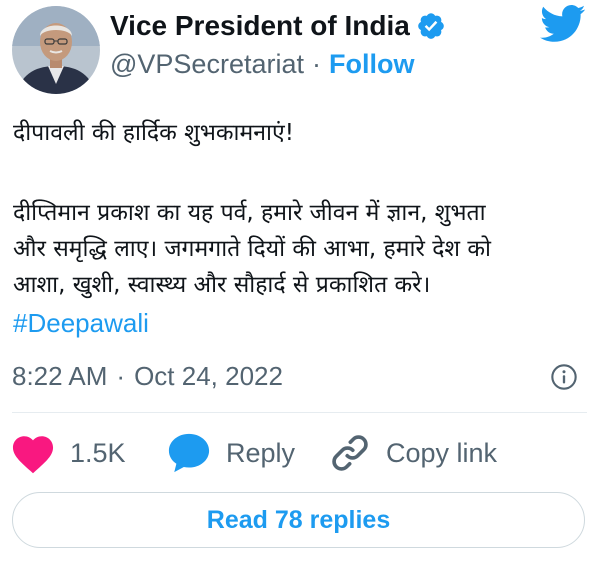  I want to click on tweet-timestamp: 8:22 AM · Oct 24, 2022, so click(147, 376).